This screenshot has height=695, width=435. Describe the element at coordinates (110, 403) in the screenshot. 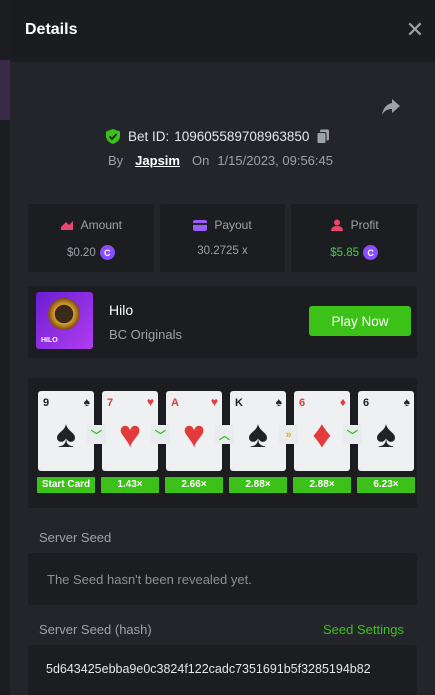

I see `card-rank: 7` at that location.